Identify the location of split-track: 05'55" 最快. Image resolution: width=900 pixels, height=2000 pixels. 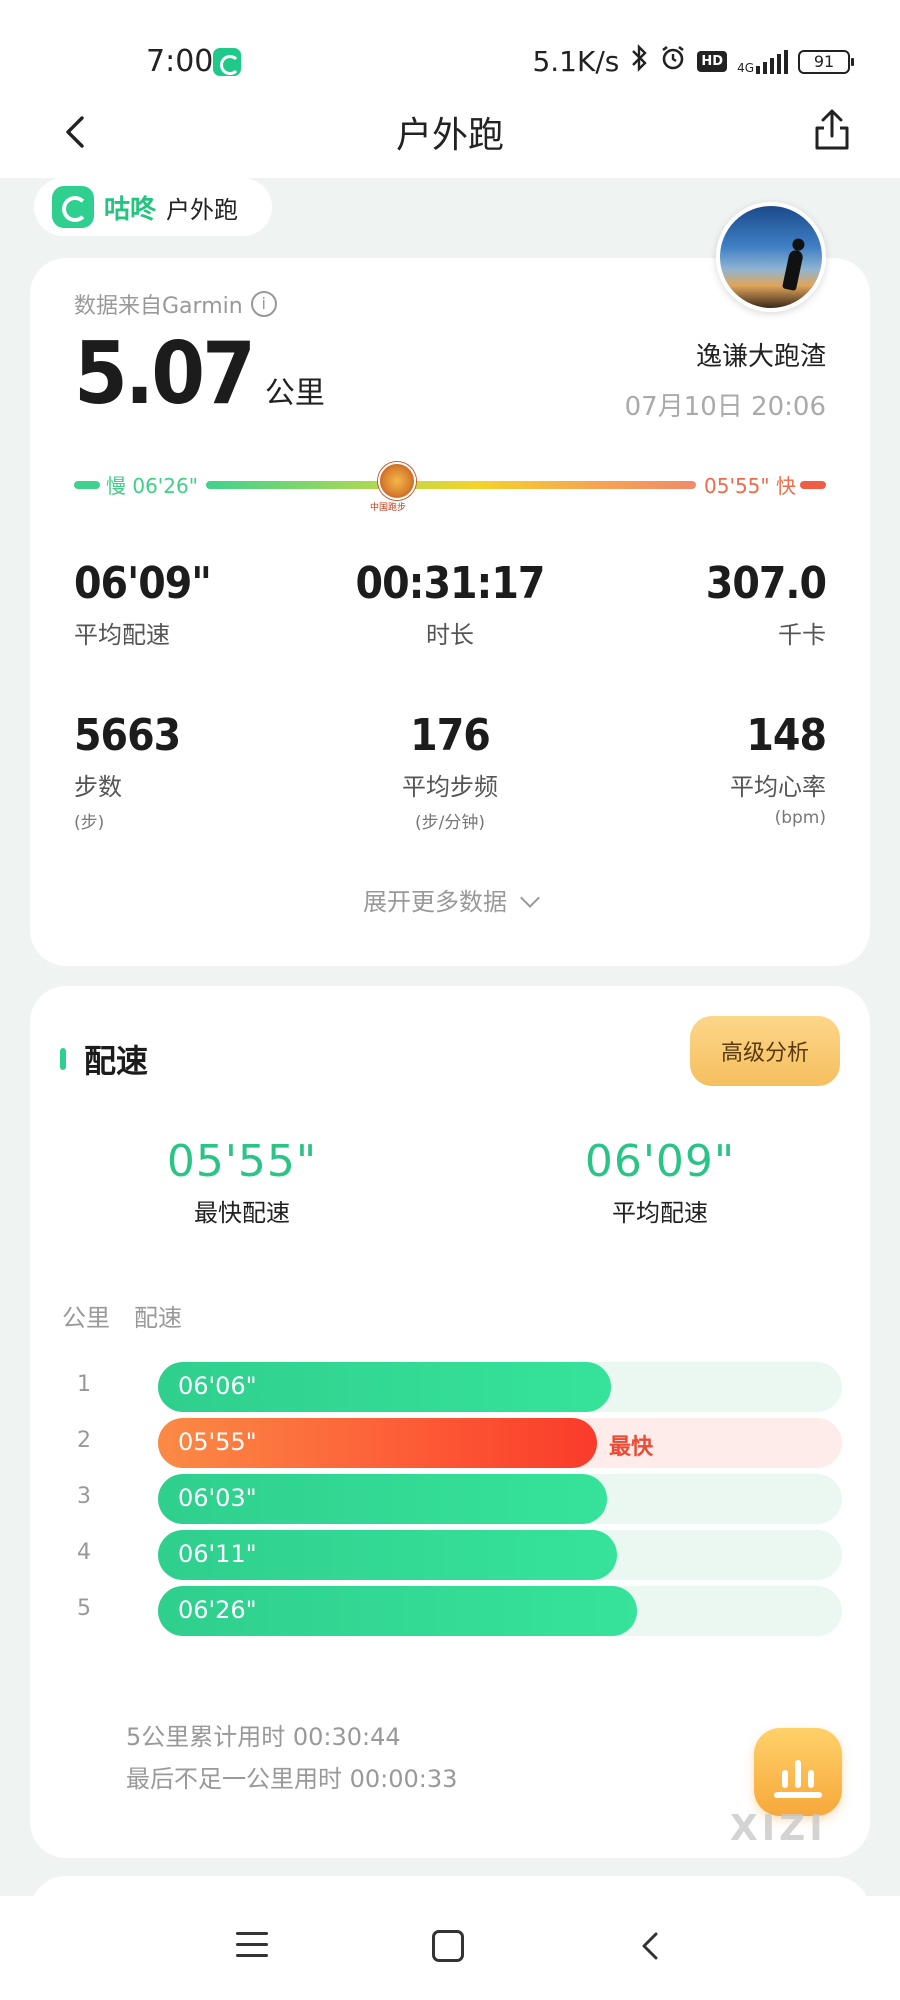
(500, 1443).